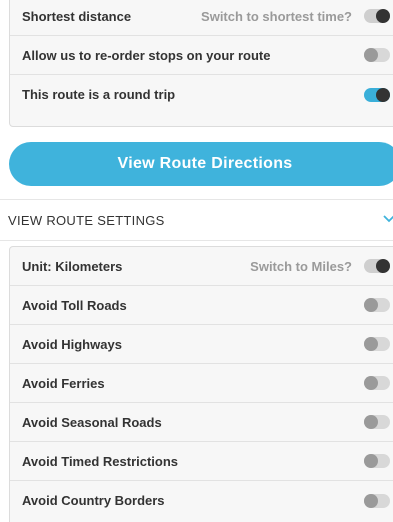 This screenshot has width=393, height=522. Describe the element at coordinates (388, 219) in the screenshot. I see `chevron-down-icon` at that location.